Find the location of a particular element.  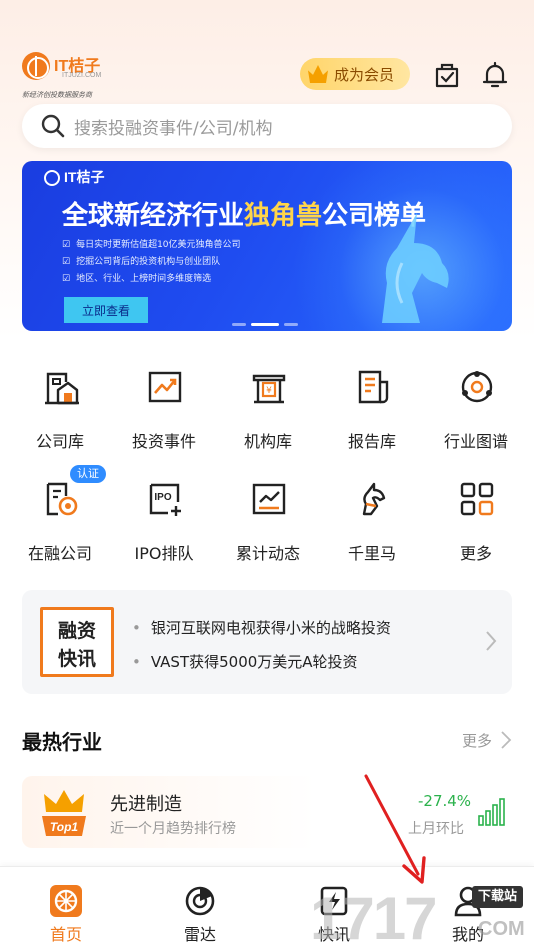

company-library-icon is located at coordinates (62, 388).